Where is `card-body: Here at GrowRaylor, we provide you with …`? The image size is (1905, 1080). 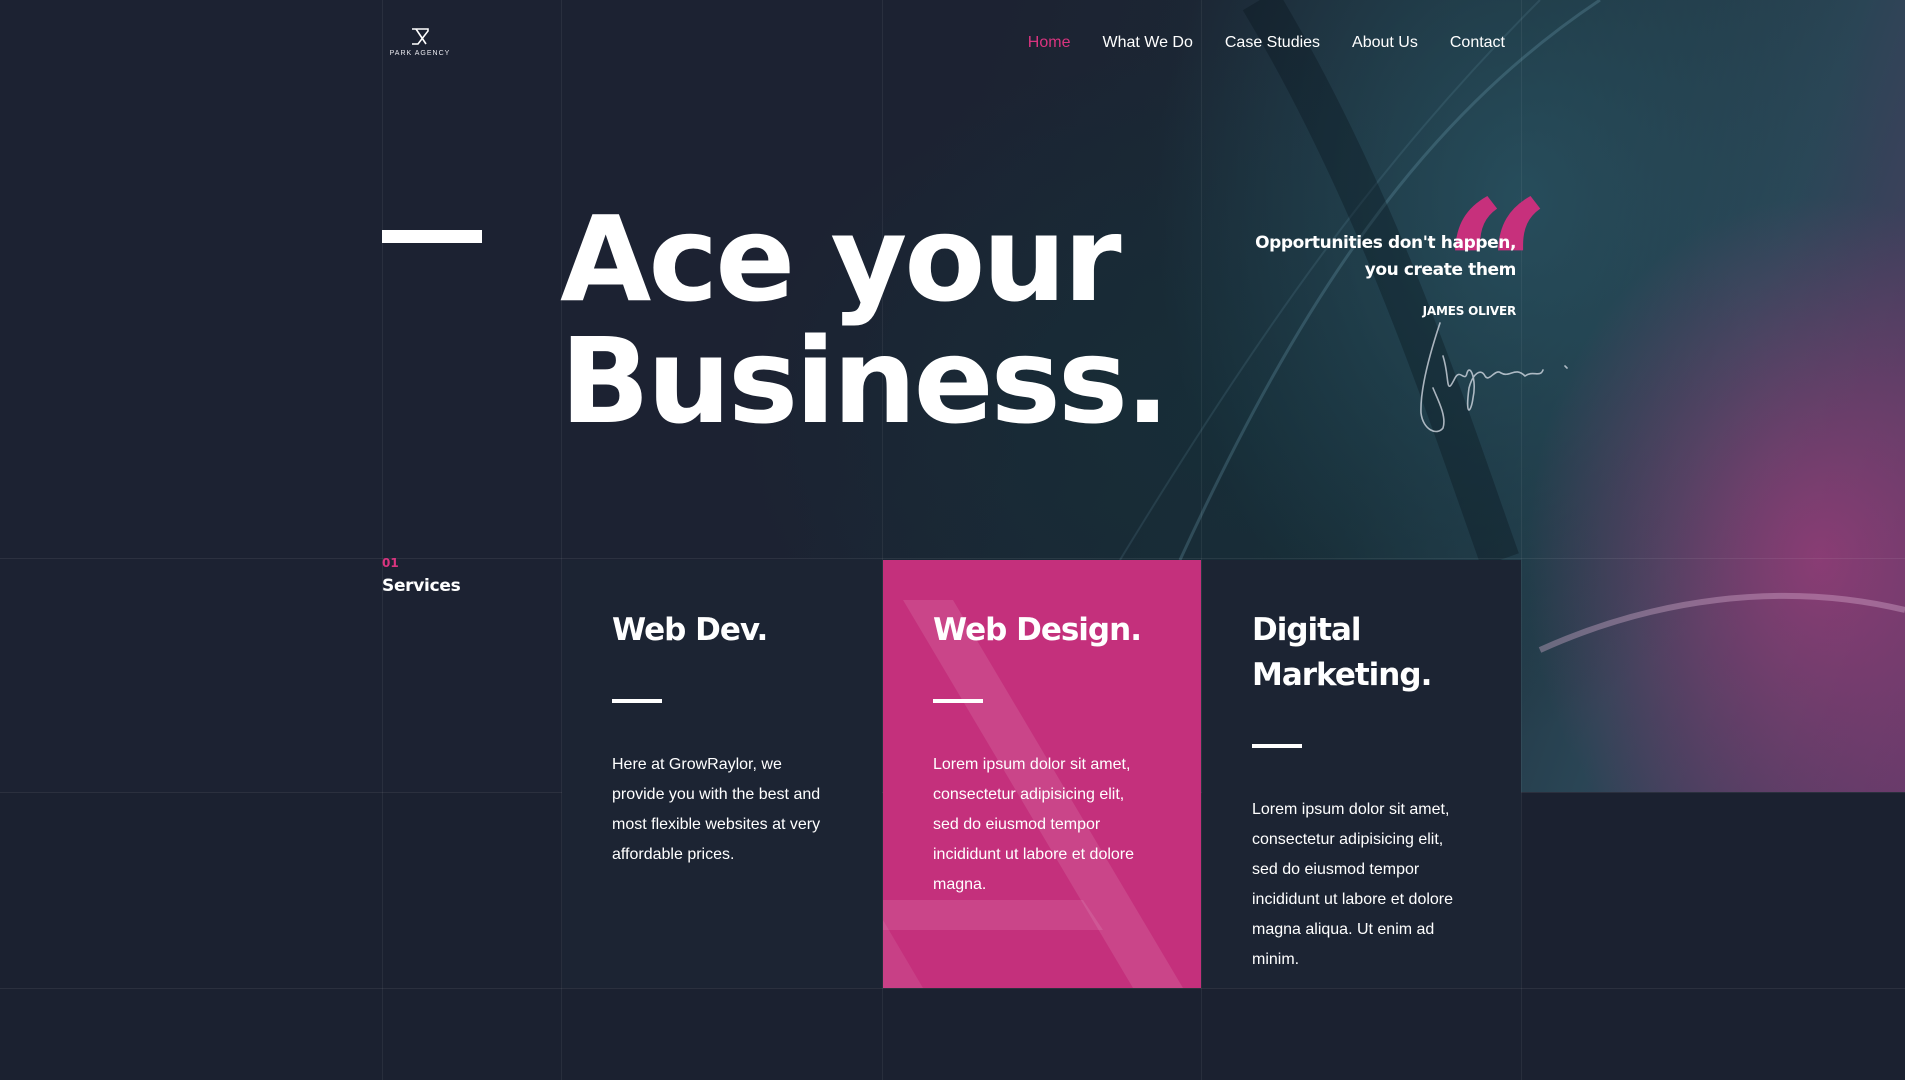
card-body: Here at GrowRaylor, we provide you with … is located at coordinates (716, 809).